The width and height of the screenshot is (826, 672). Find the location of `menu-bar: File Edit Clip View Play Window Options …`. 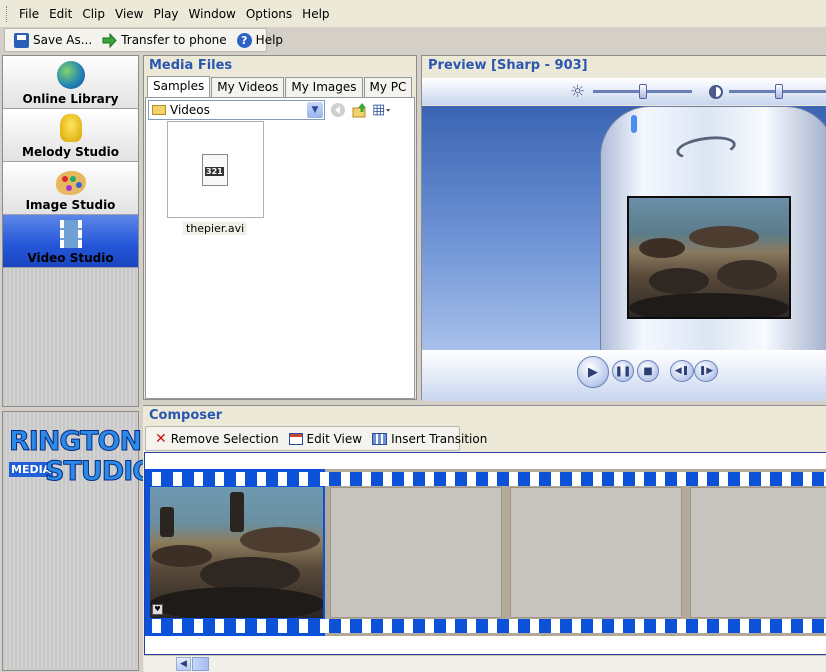

menu-bar: File Edit Clip View Play Window Options … is located at coordinates (413, 13).